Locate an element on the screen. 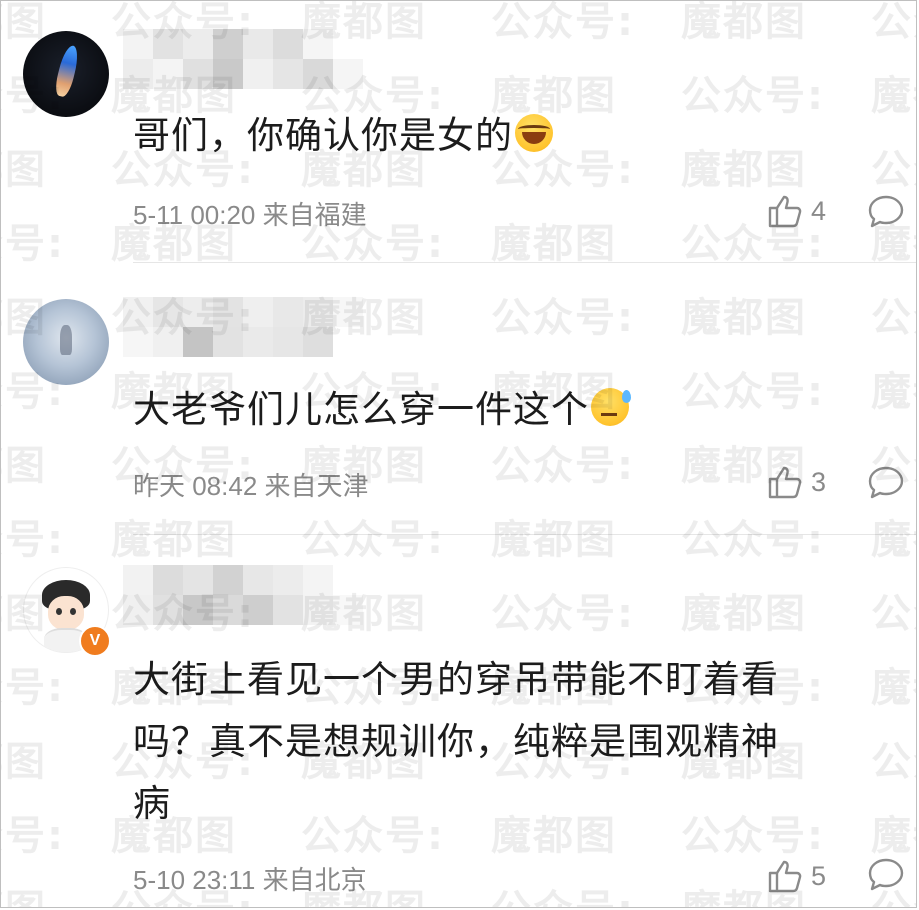  comment-time: 5-11 00:20 is located at coordinates (194, 215).